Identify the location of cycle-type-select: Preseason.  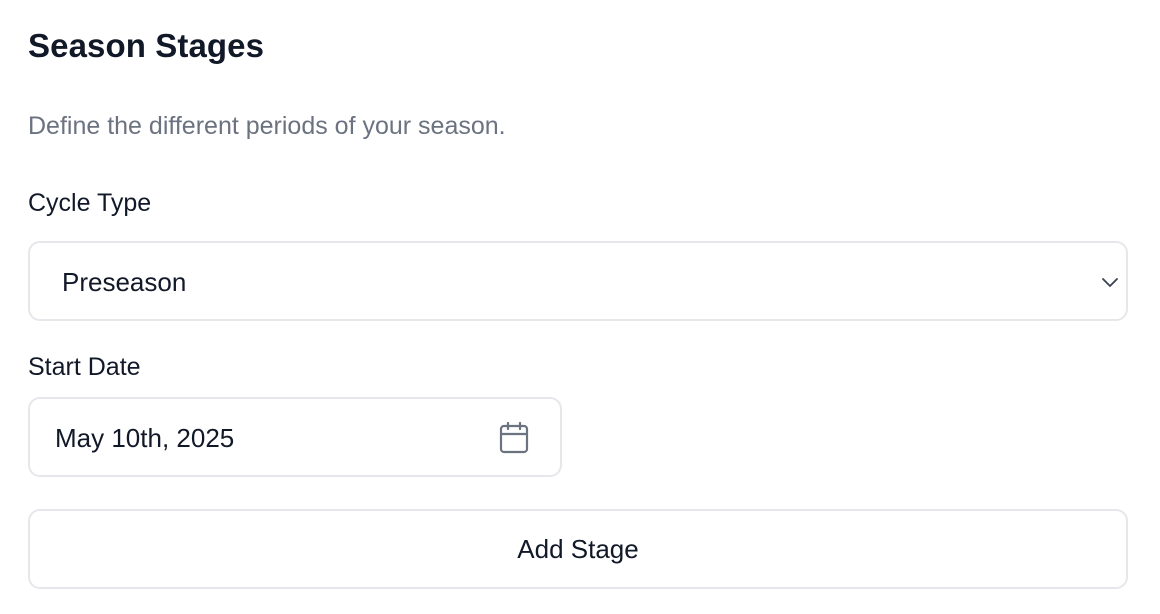
(578, 281).